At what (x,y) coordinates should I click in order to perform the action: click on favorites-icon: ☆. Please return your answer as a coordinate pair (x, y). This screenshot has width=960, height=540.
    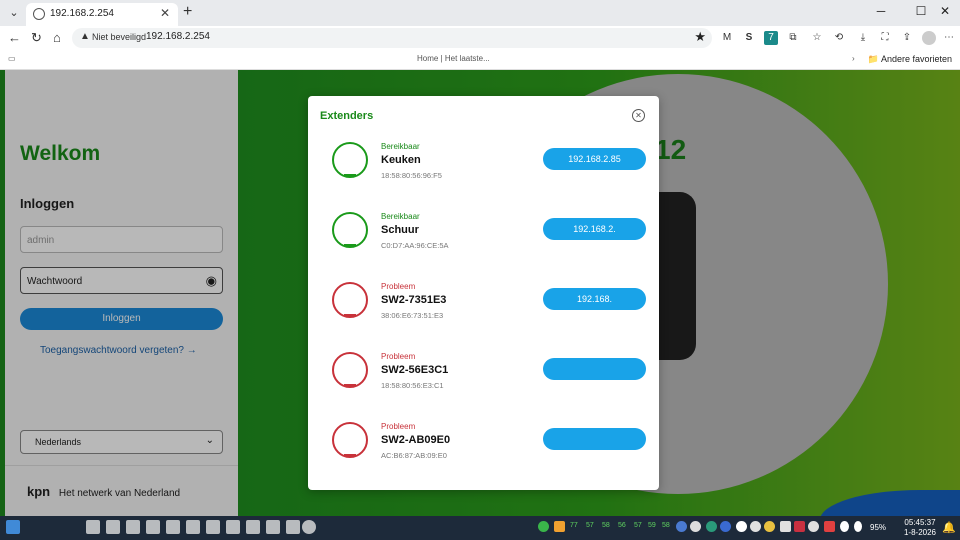
    Looking at the image, I should click on (817, 38).